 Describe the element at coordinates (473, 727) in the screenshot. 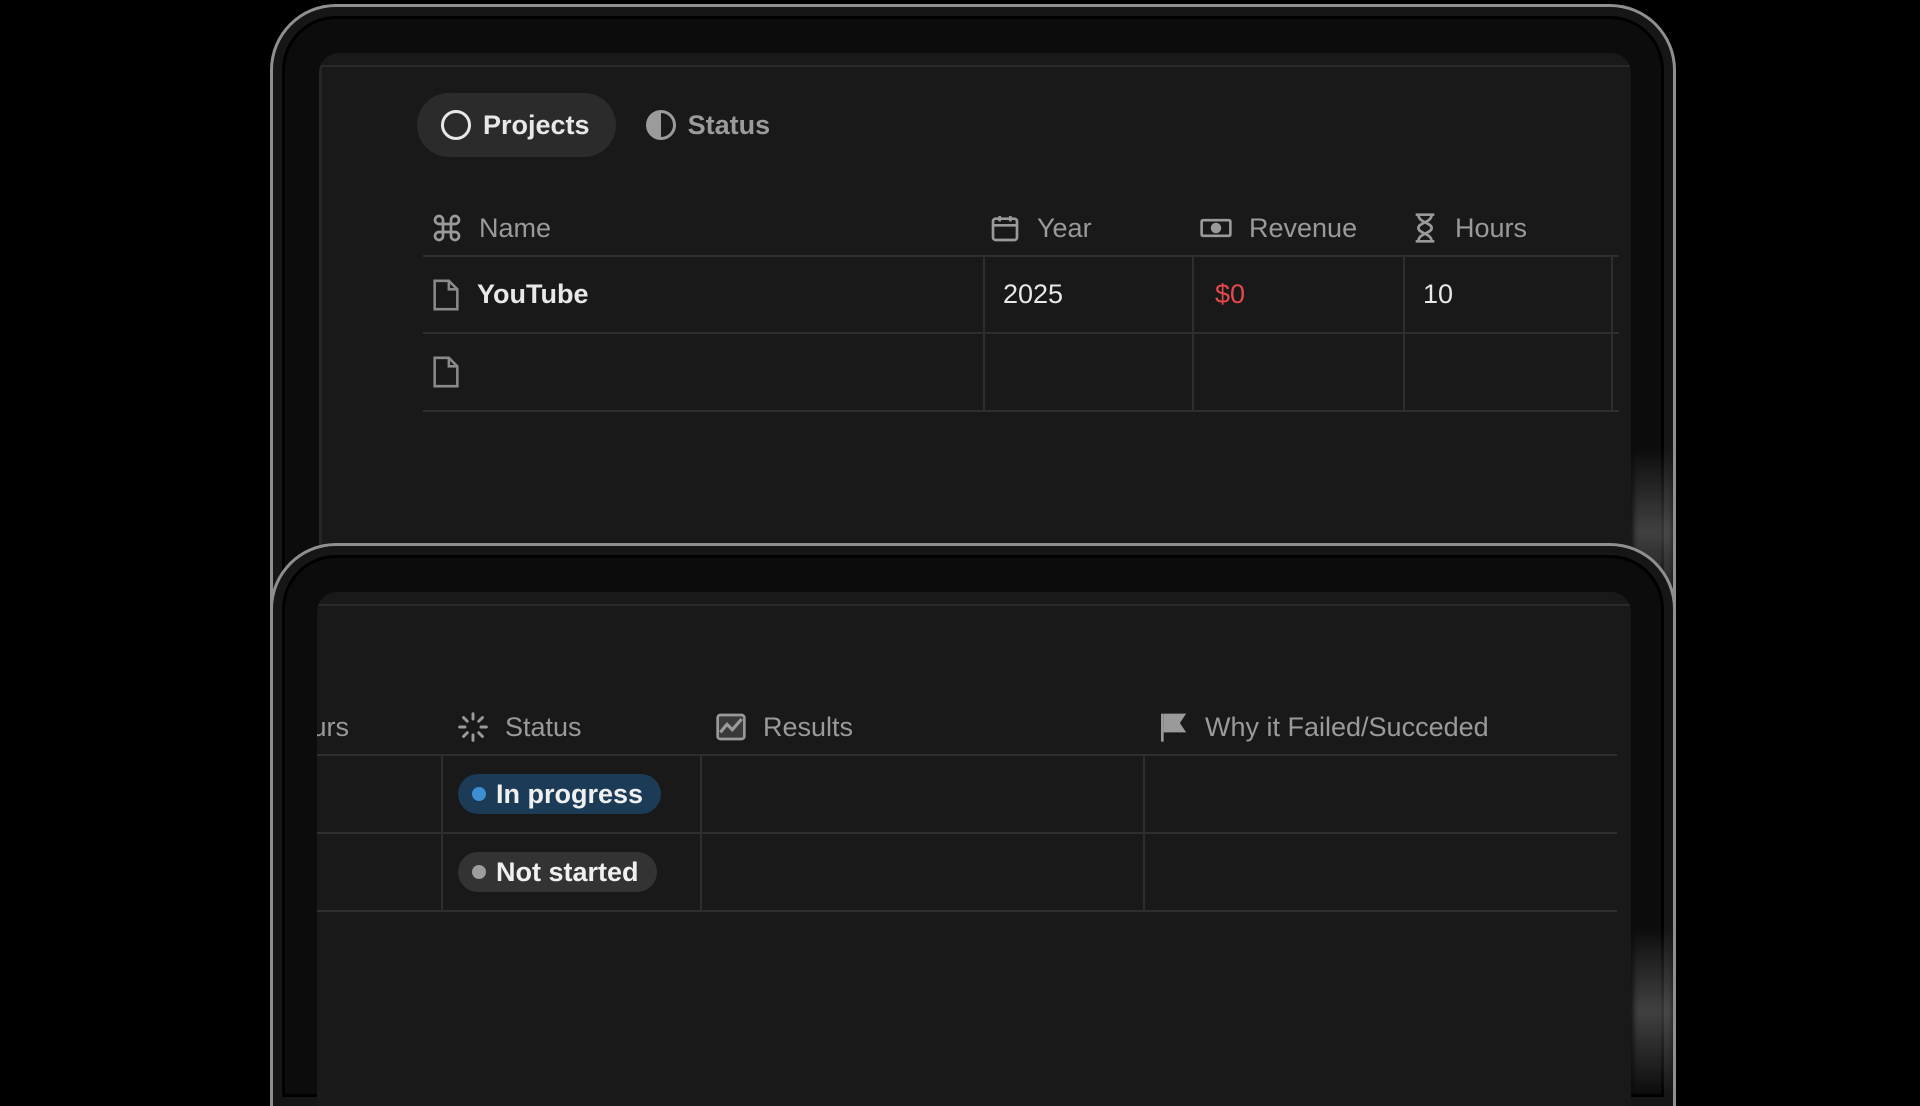

I see `loading-spinner-icon` at that location.